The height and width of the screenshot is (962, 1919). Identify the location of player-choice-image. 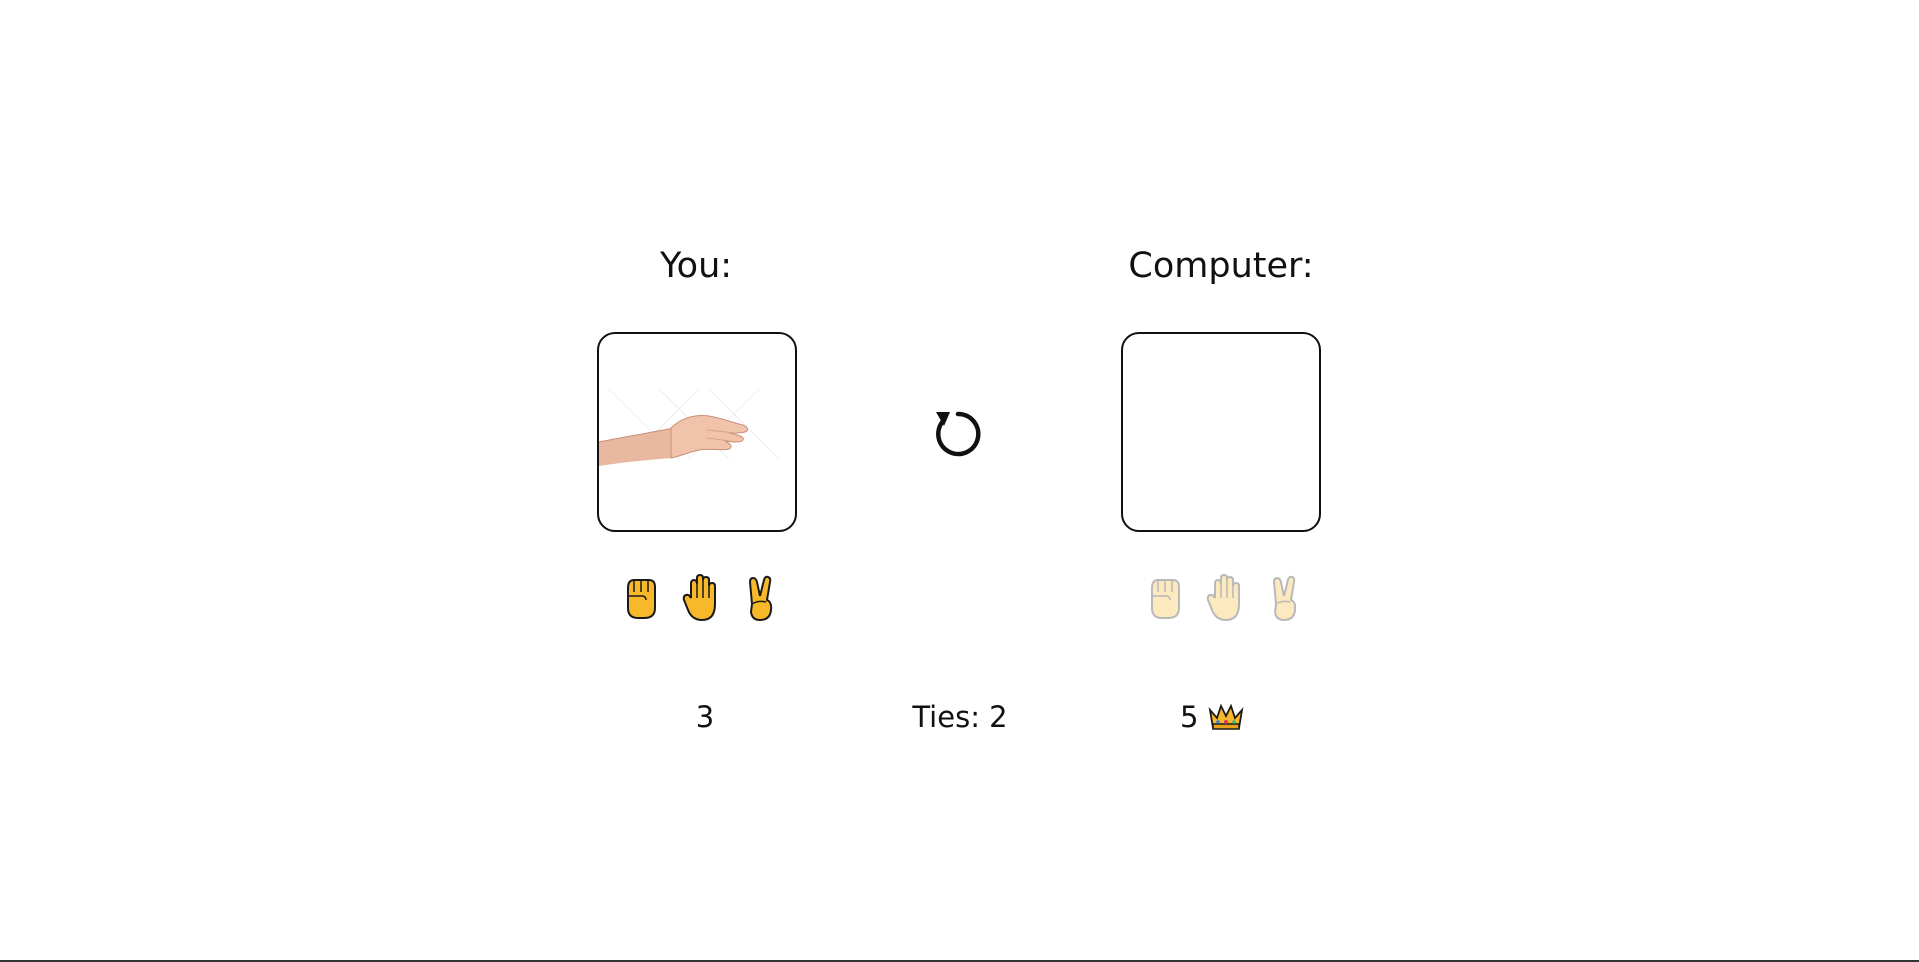
(689, 427).